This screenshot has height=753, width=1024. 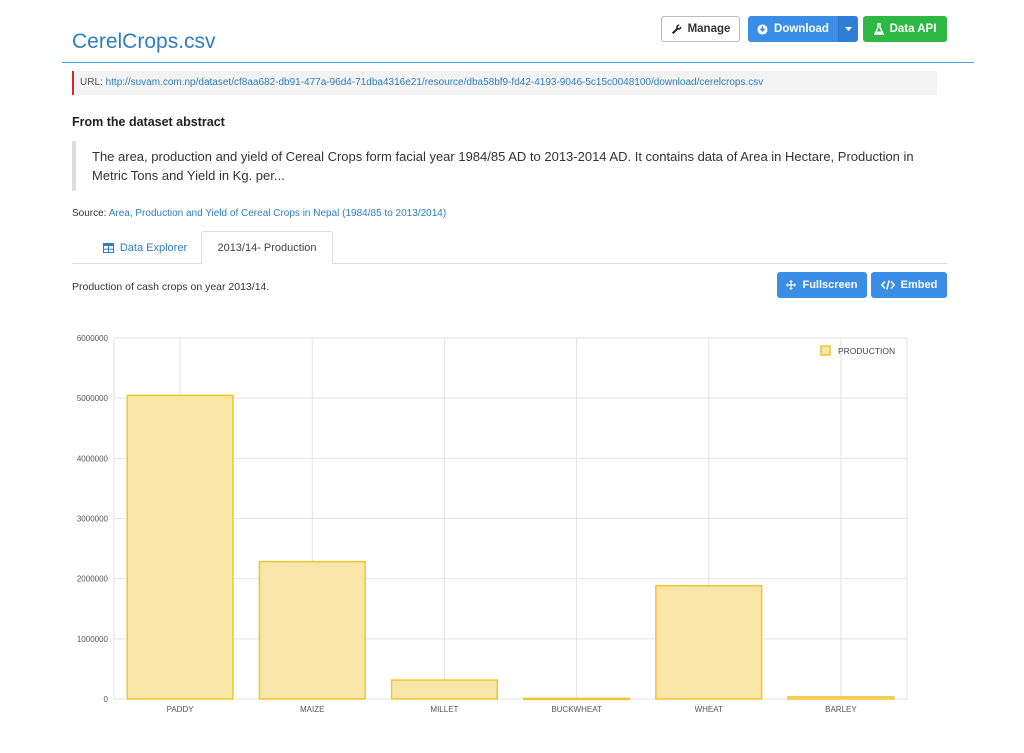 What do you see at coordinates (153, 247) in the screenshot?
I see `tab-data-explorer-label: Data Explorer` at bounding box center [153, 247].